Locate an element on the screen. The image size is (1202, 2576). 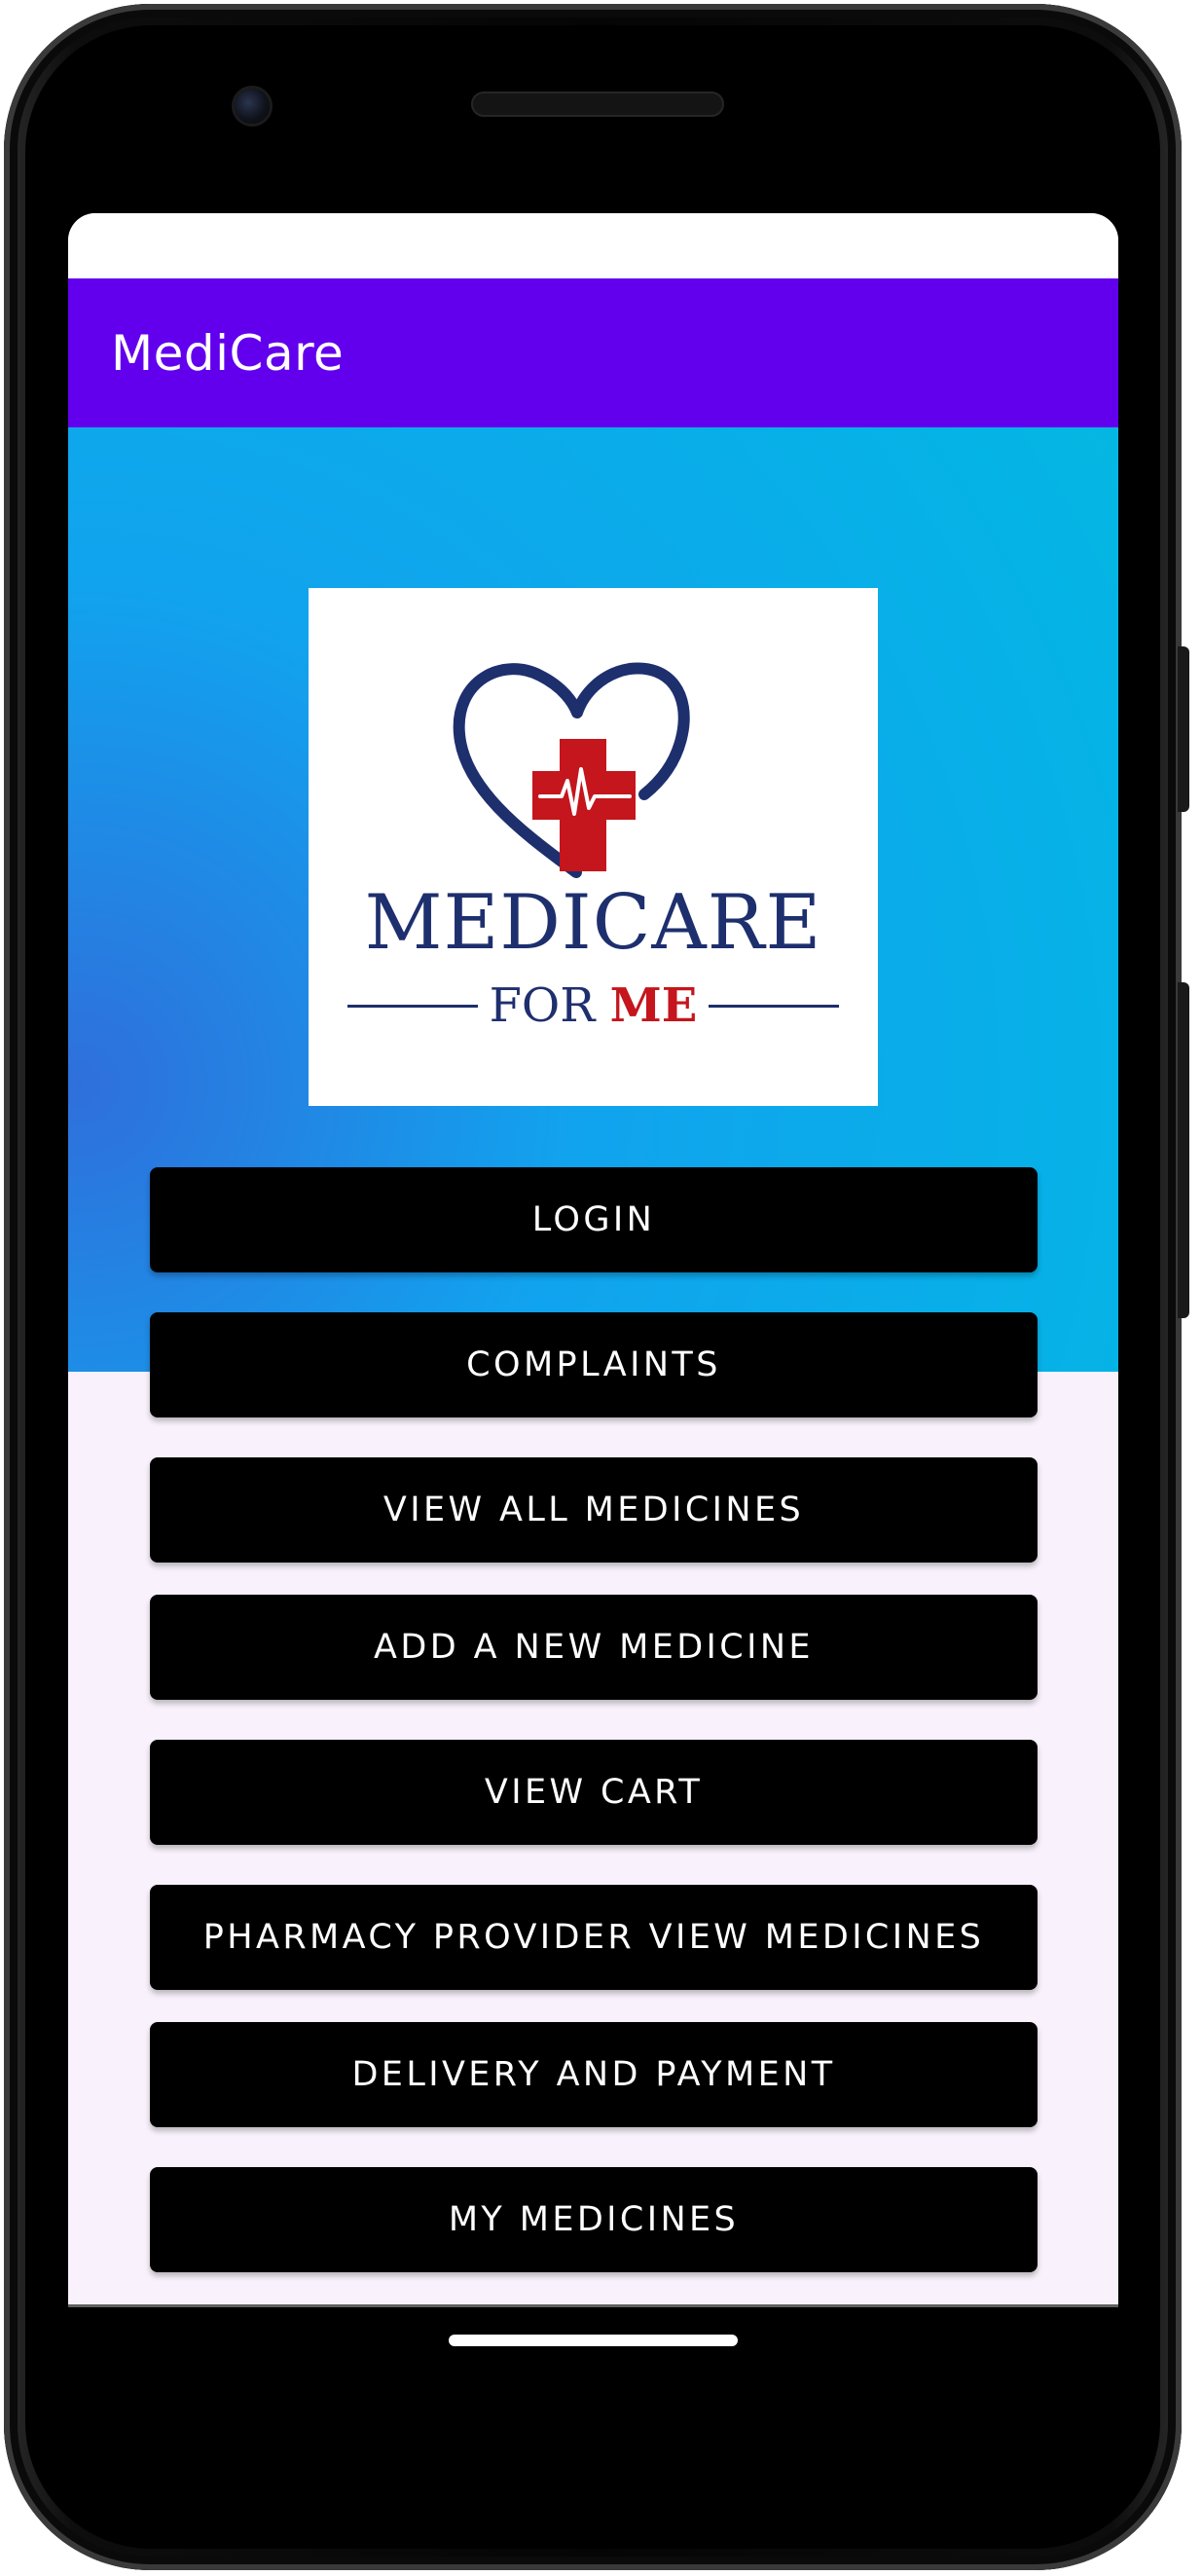
my-medicines-button: MY MEDICINES is located at coordinates (594, 2219).